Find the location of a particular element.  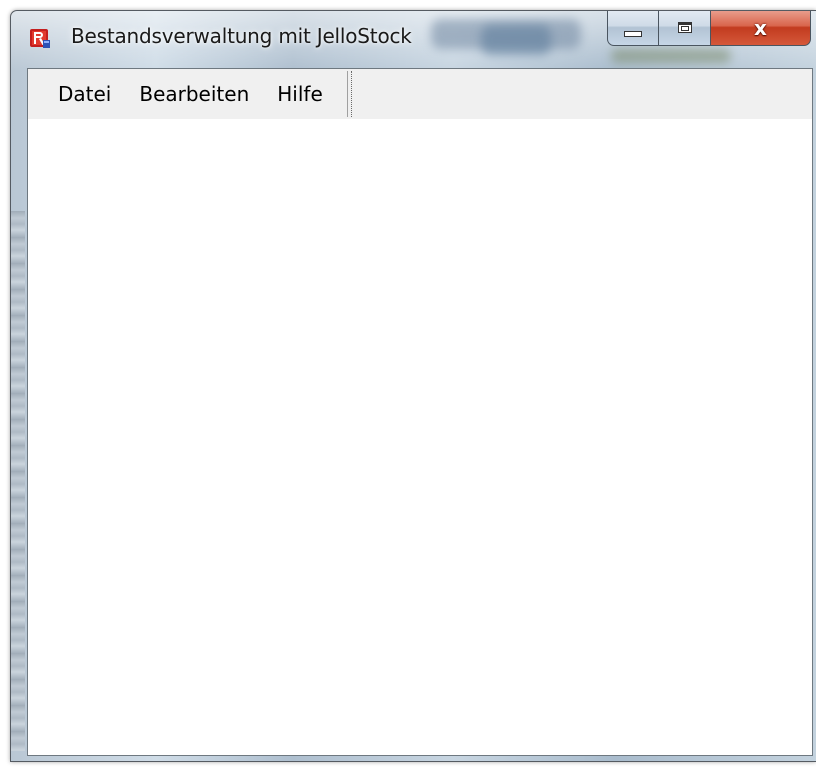

maximize-button is located at coordinates (685, 28).